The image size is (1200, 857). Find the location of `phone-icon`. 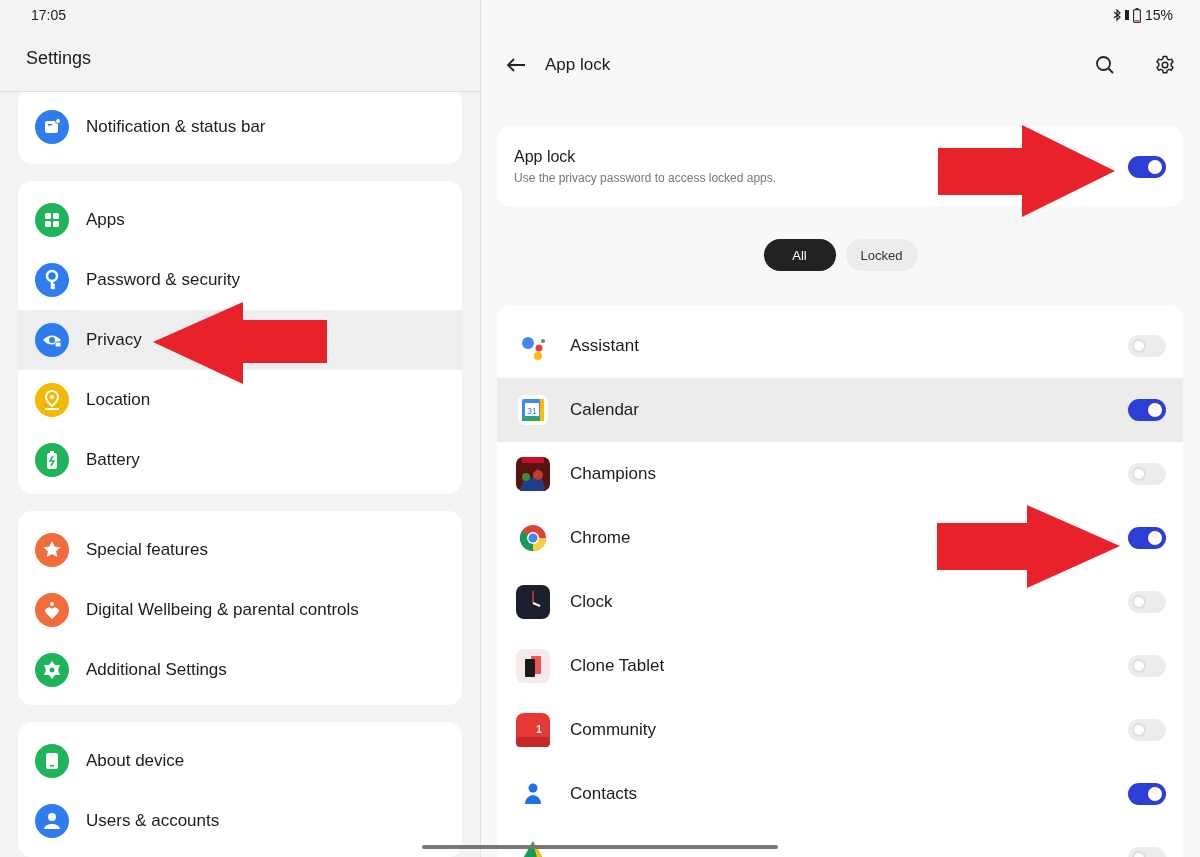

phone-icon is located at coordinates (52, 760).